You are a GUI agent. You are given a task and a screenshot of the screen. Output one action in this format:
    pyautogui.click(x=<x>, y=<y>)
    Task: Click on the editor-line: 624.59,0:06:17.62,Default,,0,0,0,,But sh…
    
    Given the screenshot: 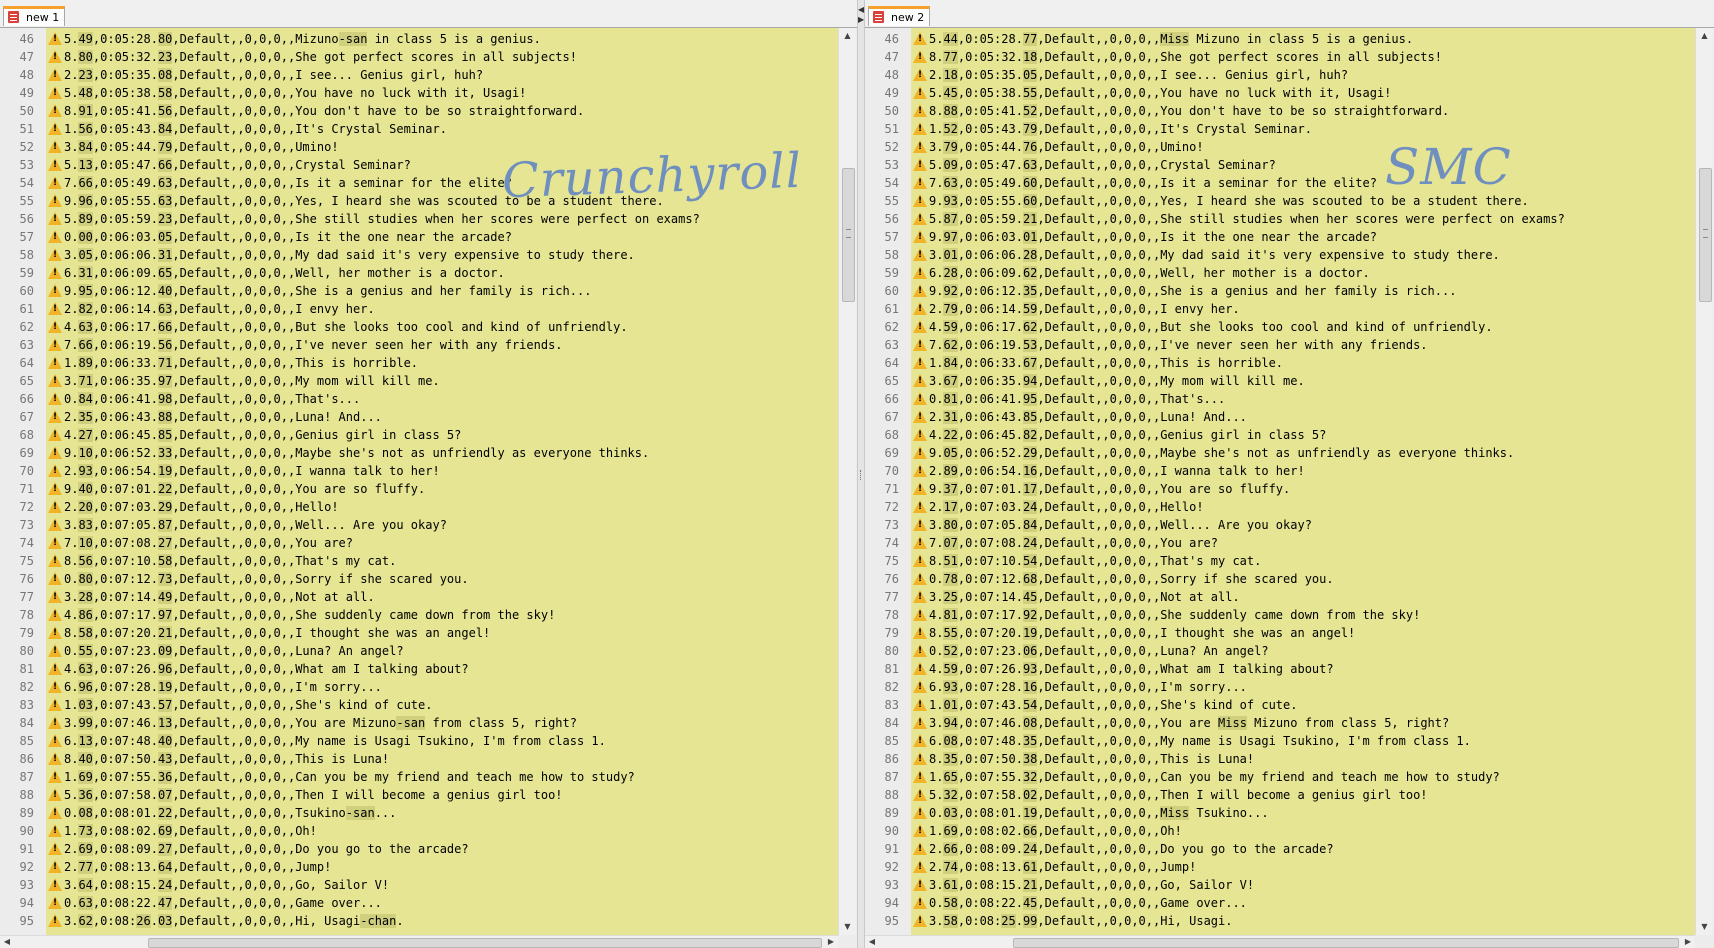 What is the action you would take?
    pyautogui.click(x=1280, y=327)
    